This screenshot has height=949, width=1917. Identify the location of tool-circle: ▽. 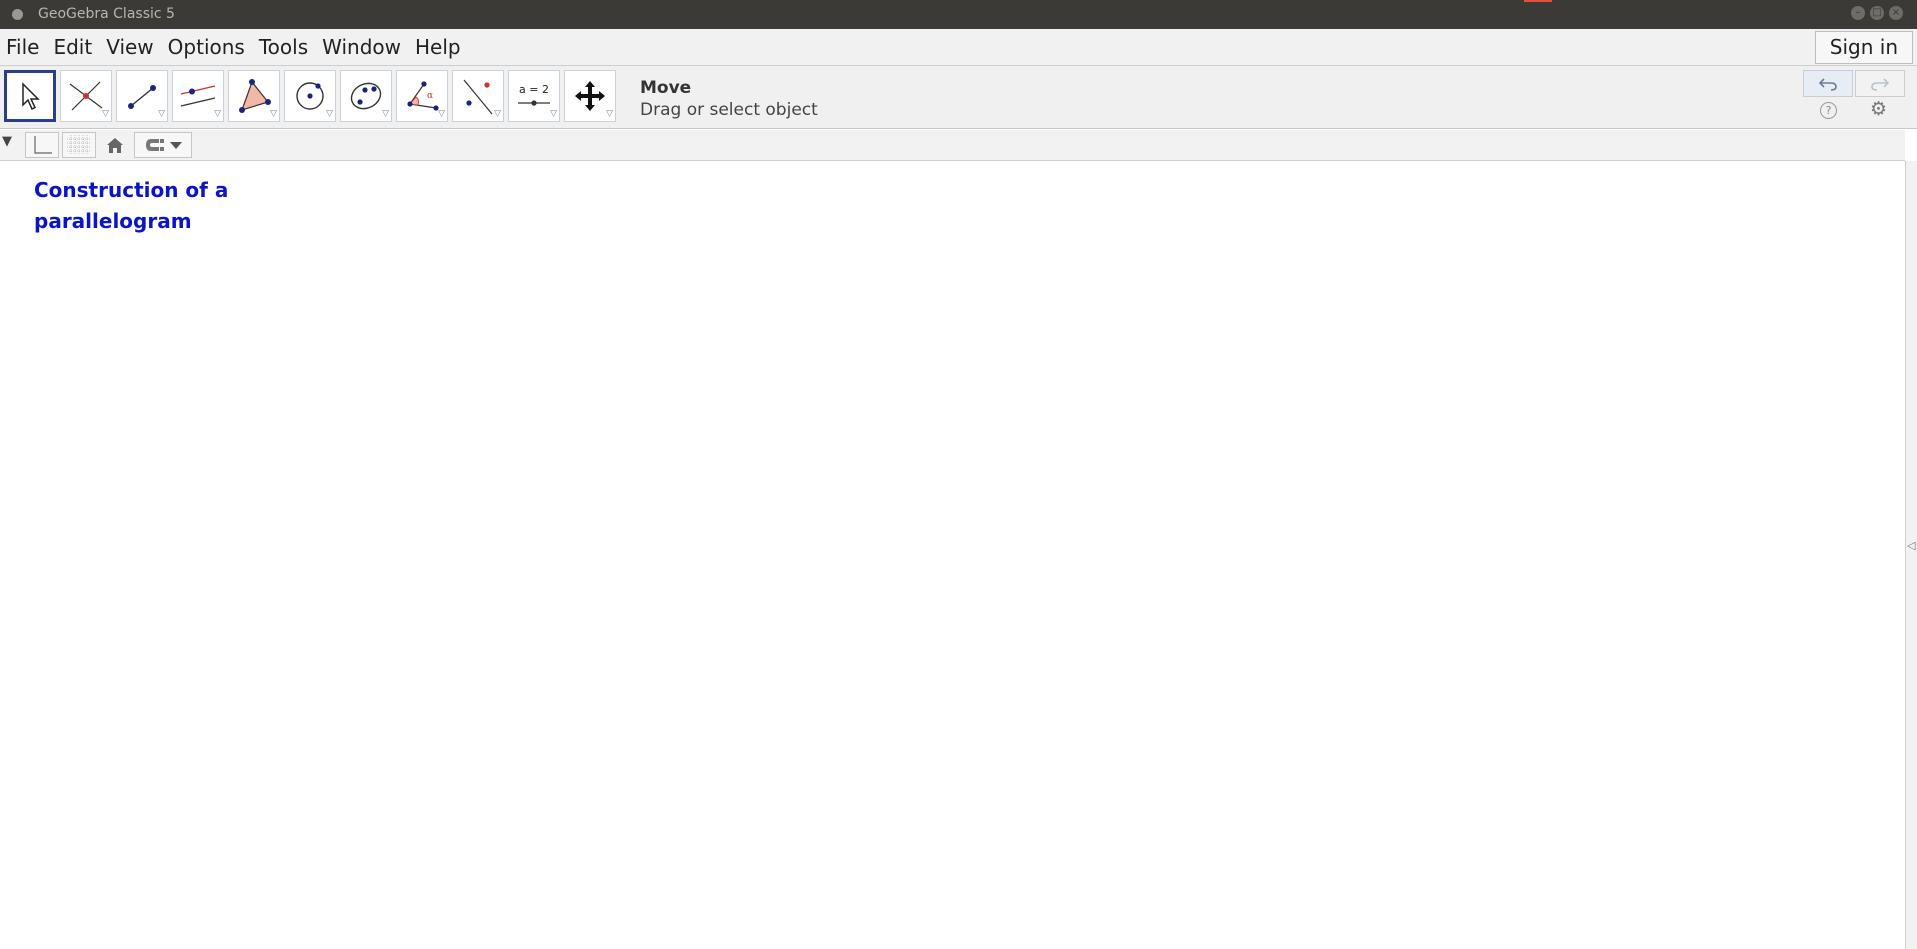
(310, 96).